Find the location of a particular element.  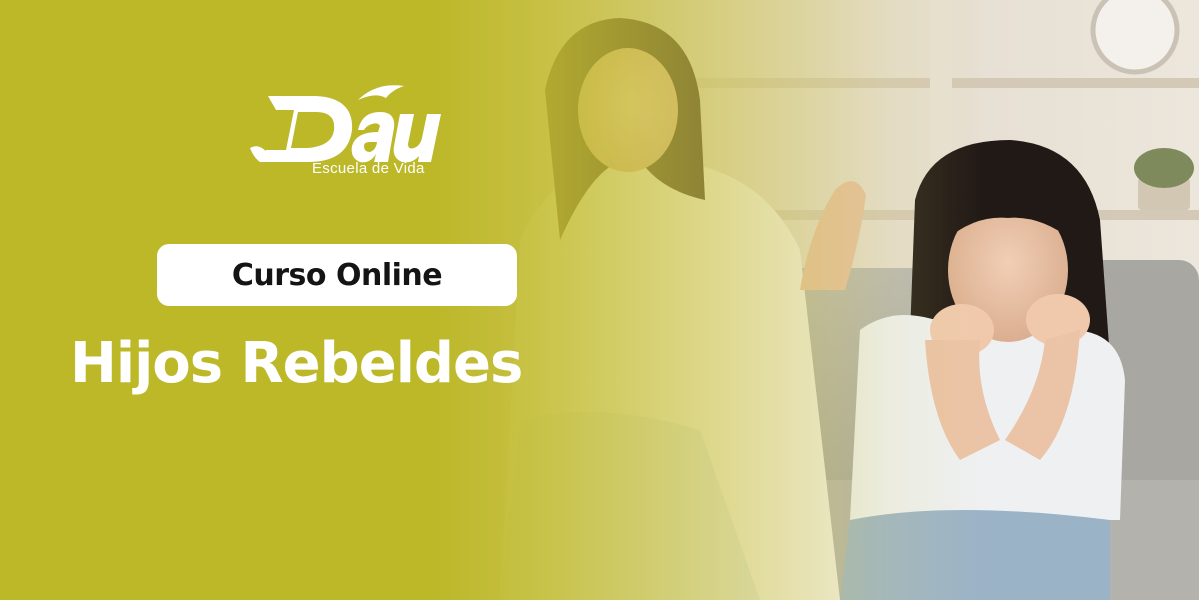

dau-logo is located at coordinates (345, 124).